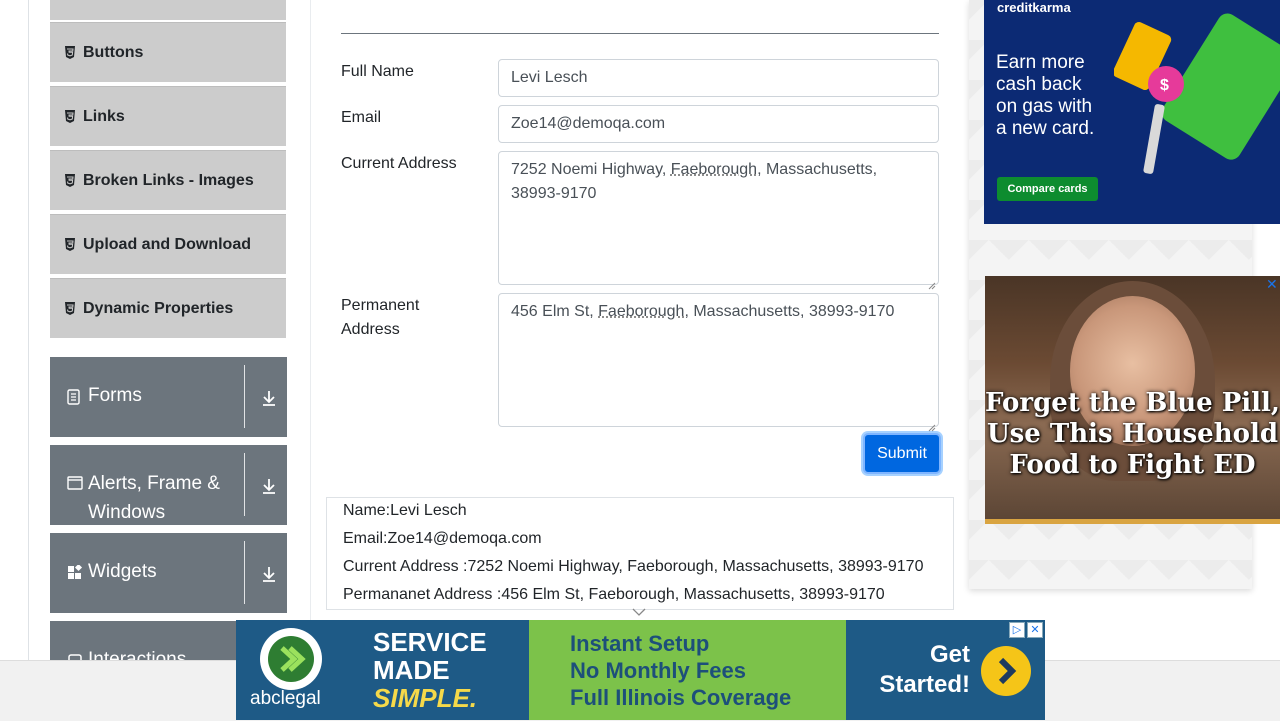  I want to click on banner-line: MADE, so click(411, 670).